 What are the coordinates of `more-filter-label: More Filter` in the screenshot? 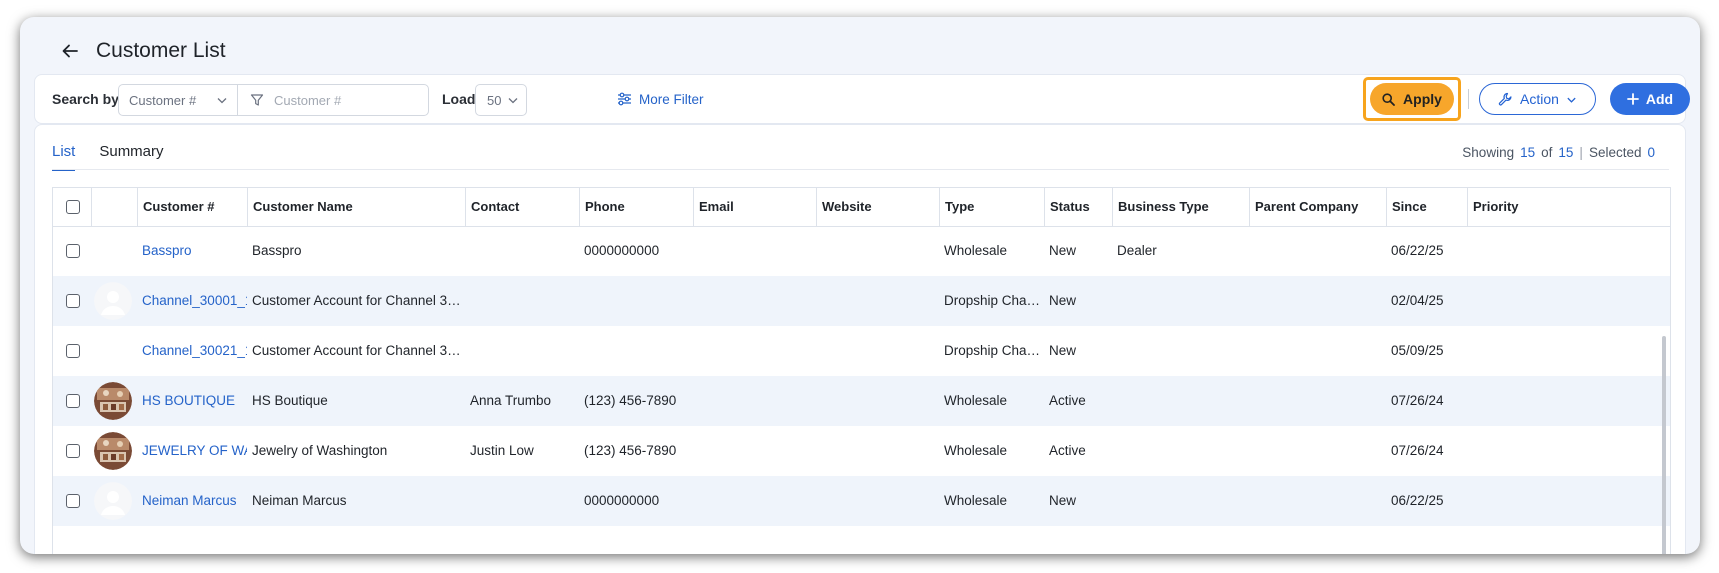 It's located at (671, 99).